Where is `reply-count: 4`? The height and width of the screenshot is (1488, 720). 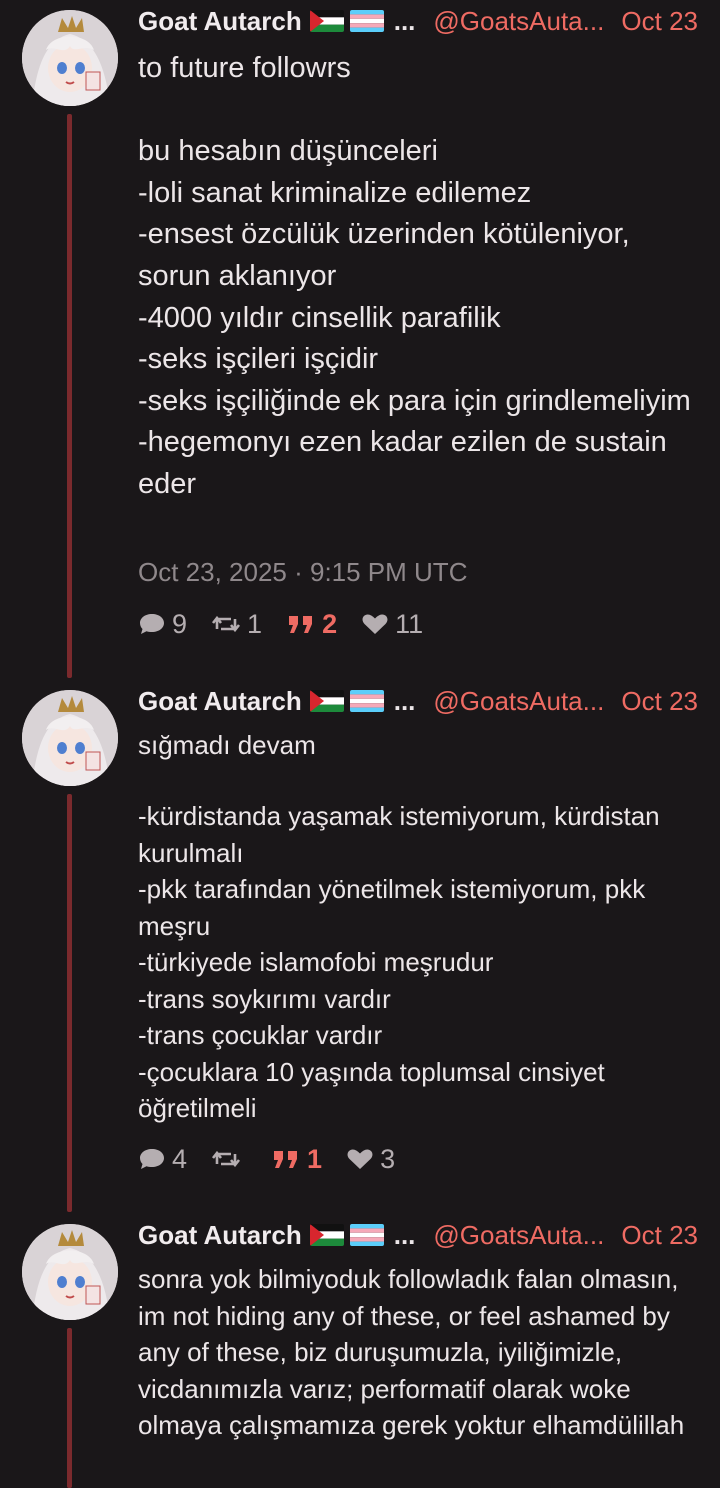
reply-count: 4 is located at coordinates (180, 1158).